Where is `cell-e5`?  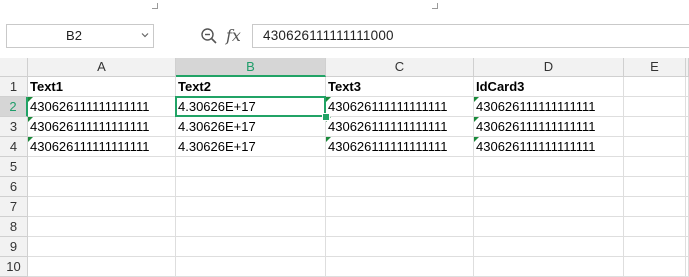 cell-e5 is located at coordinates (655, 167).